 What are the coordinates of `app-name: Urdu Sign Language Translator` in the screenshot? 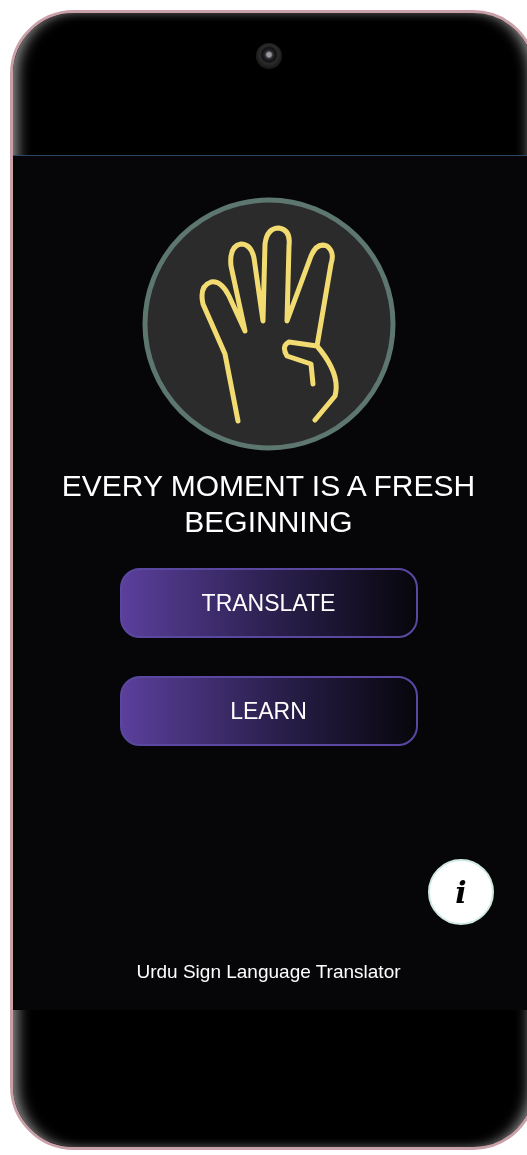 It's located at (268, 972).